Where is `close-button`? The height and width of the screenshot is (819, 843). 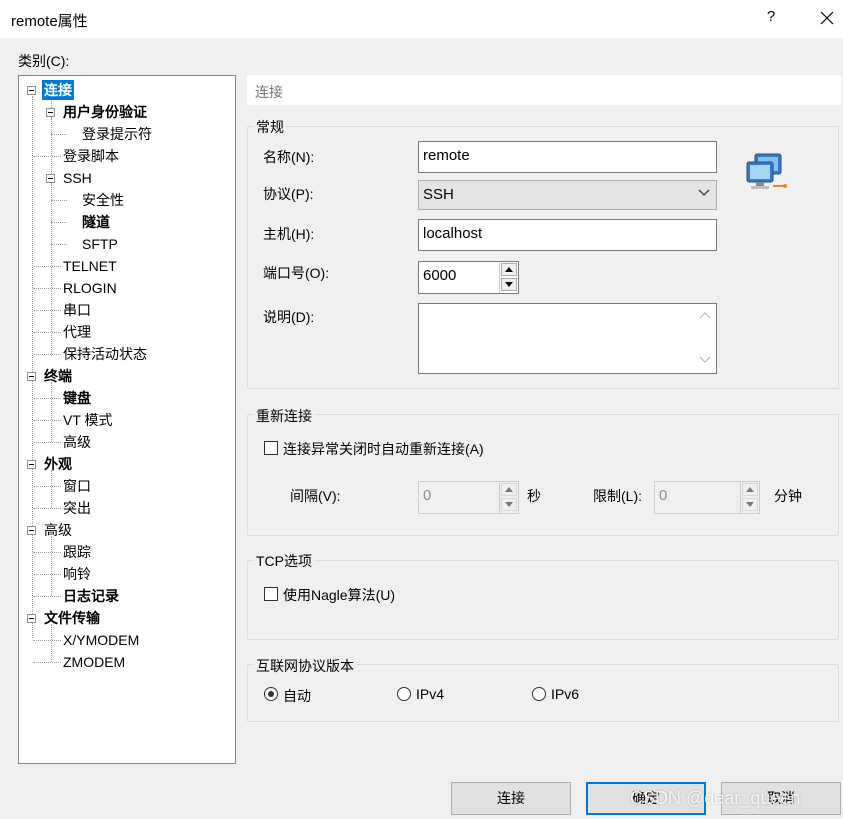 close-button is located at coordinates (827, 19).